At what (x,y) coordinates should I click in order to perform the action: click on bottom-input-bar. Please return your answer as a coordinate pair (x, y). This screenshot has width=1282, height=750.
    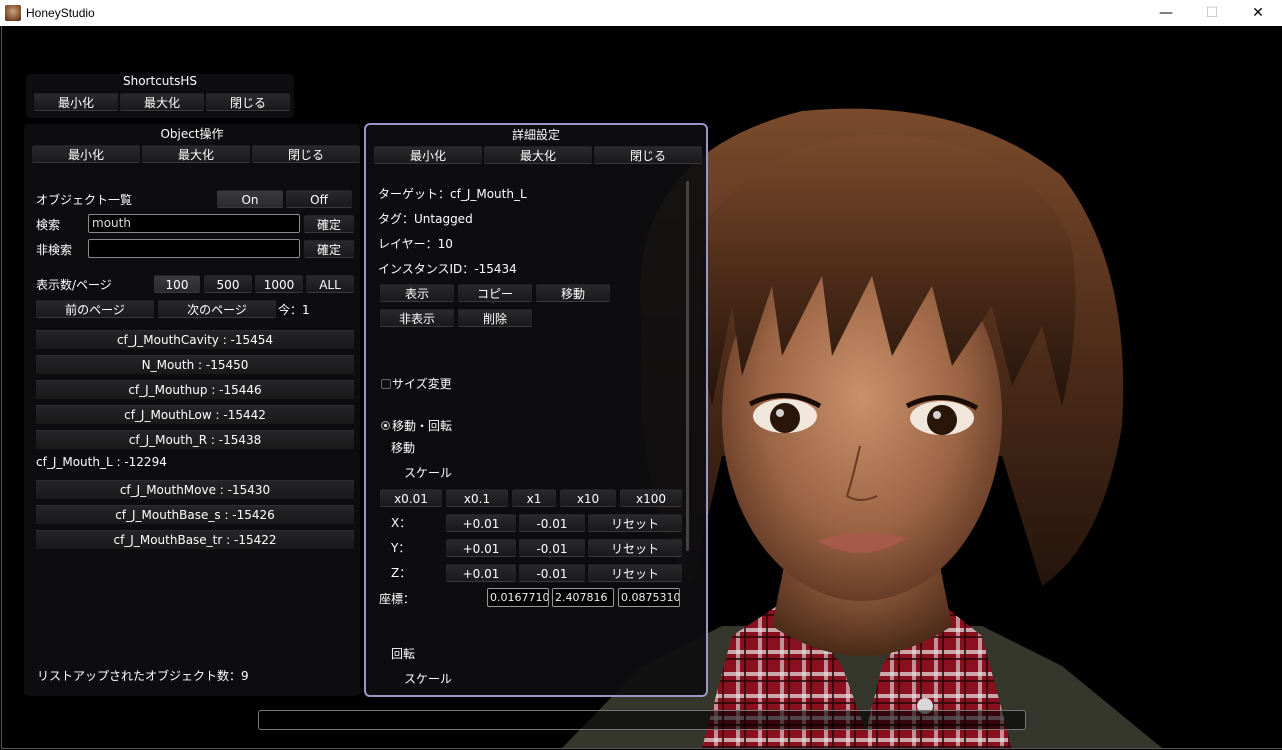
    Looking at the image, I should click on (642, 720).